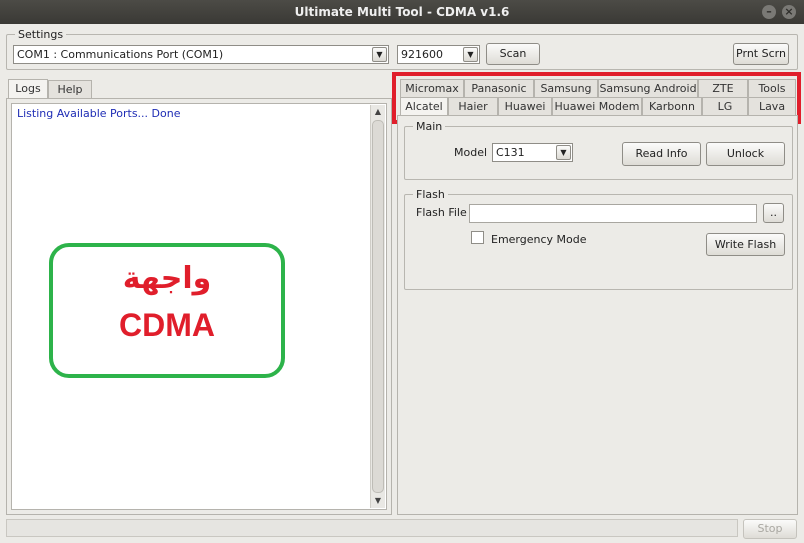  Describe the element at coordinates (429, 126) in the screenshot. I see `main-group-label: Main` at that location.